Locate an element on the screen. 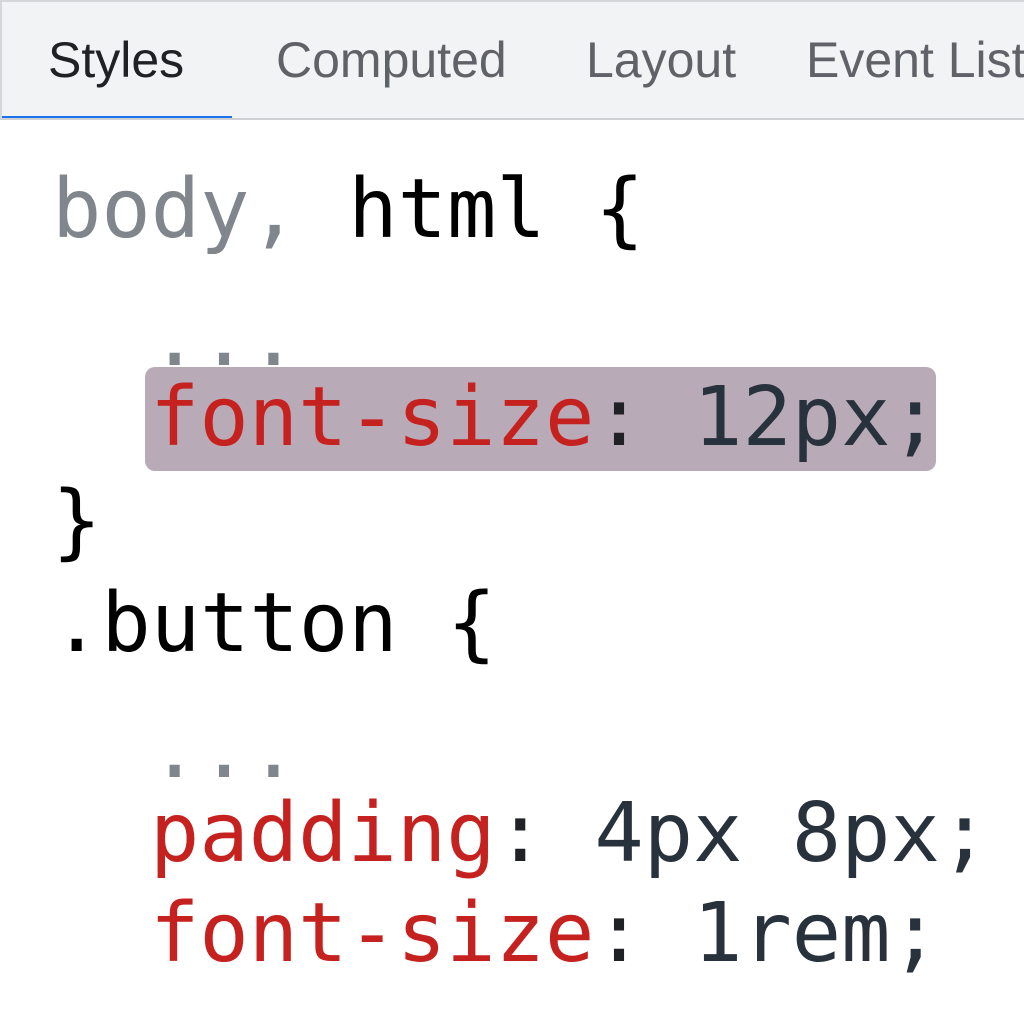 This screenshot has height=1024, width=1024. declaration-font-size: font-size: 12px; is located at coordinates (545, 418).